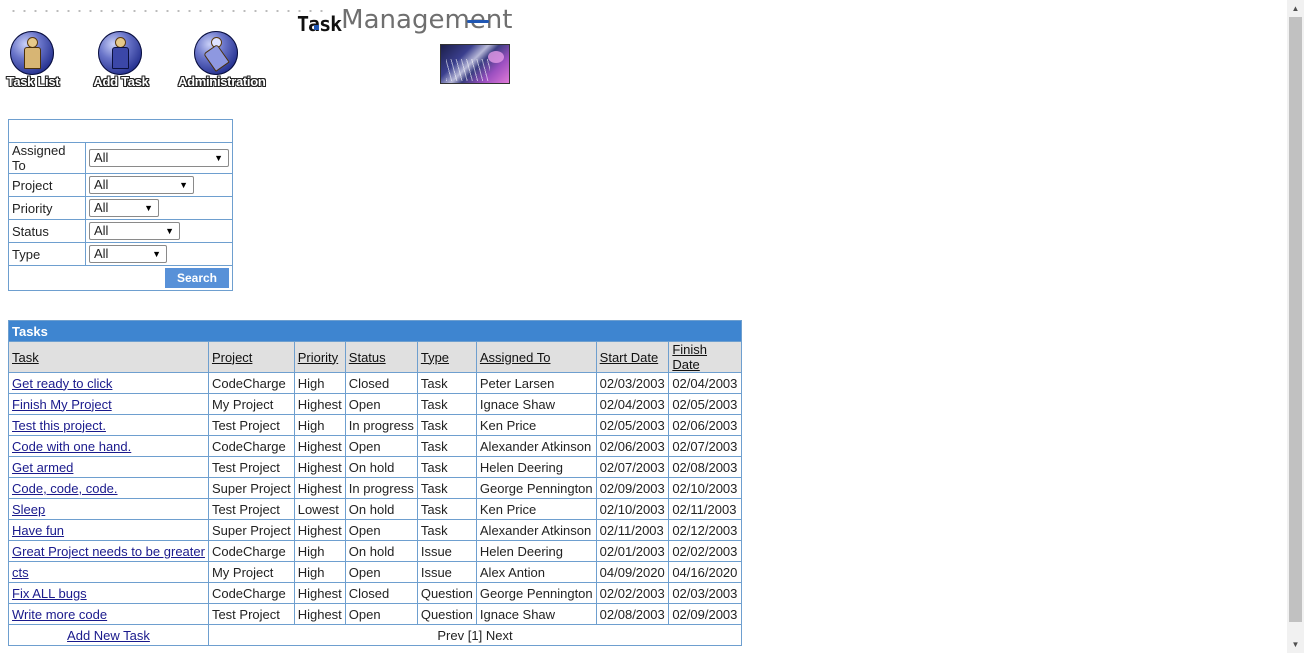 The width and height of the screenshot is (1304, 653). What do you see at coordinates (381, 383) in the screenshot?
I see `table-cell: Closed` at bounding box center [381, 383].